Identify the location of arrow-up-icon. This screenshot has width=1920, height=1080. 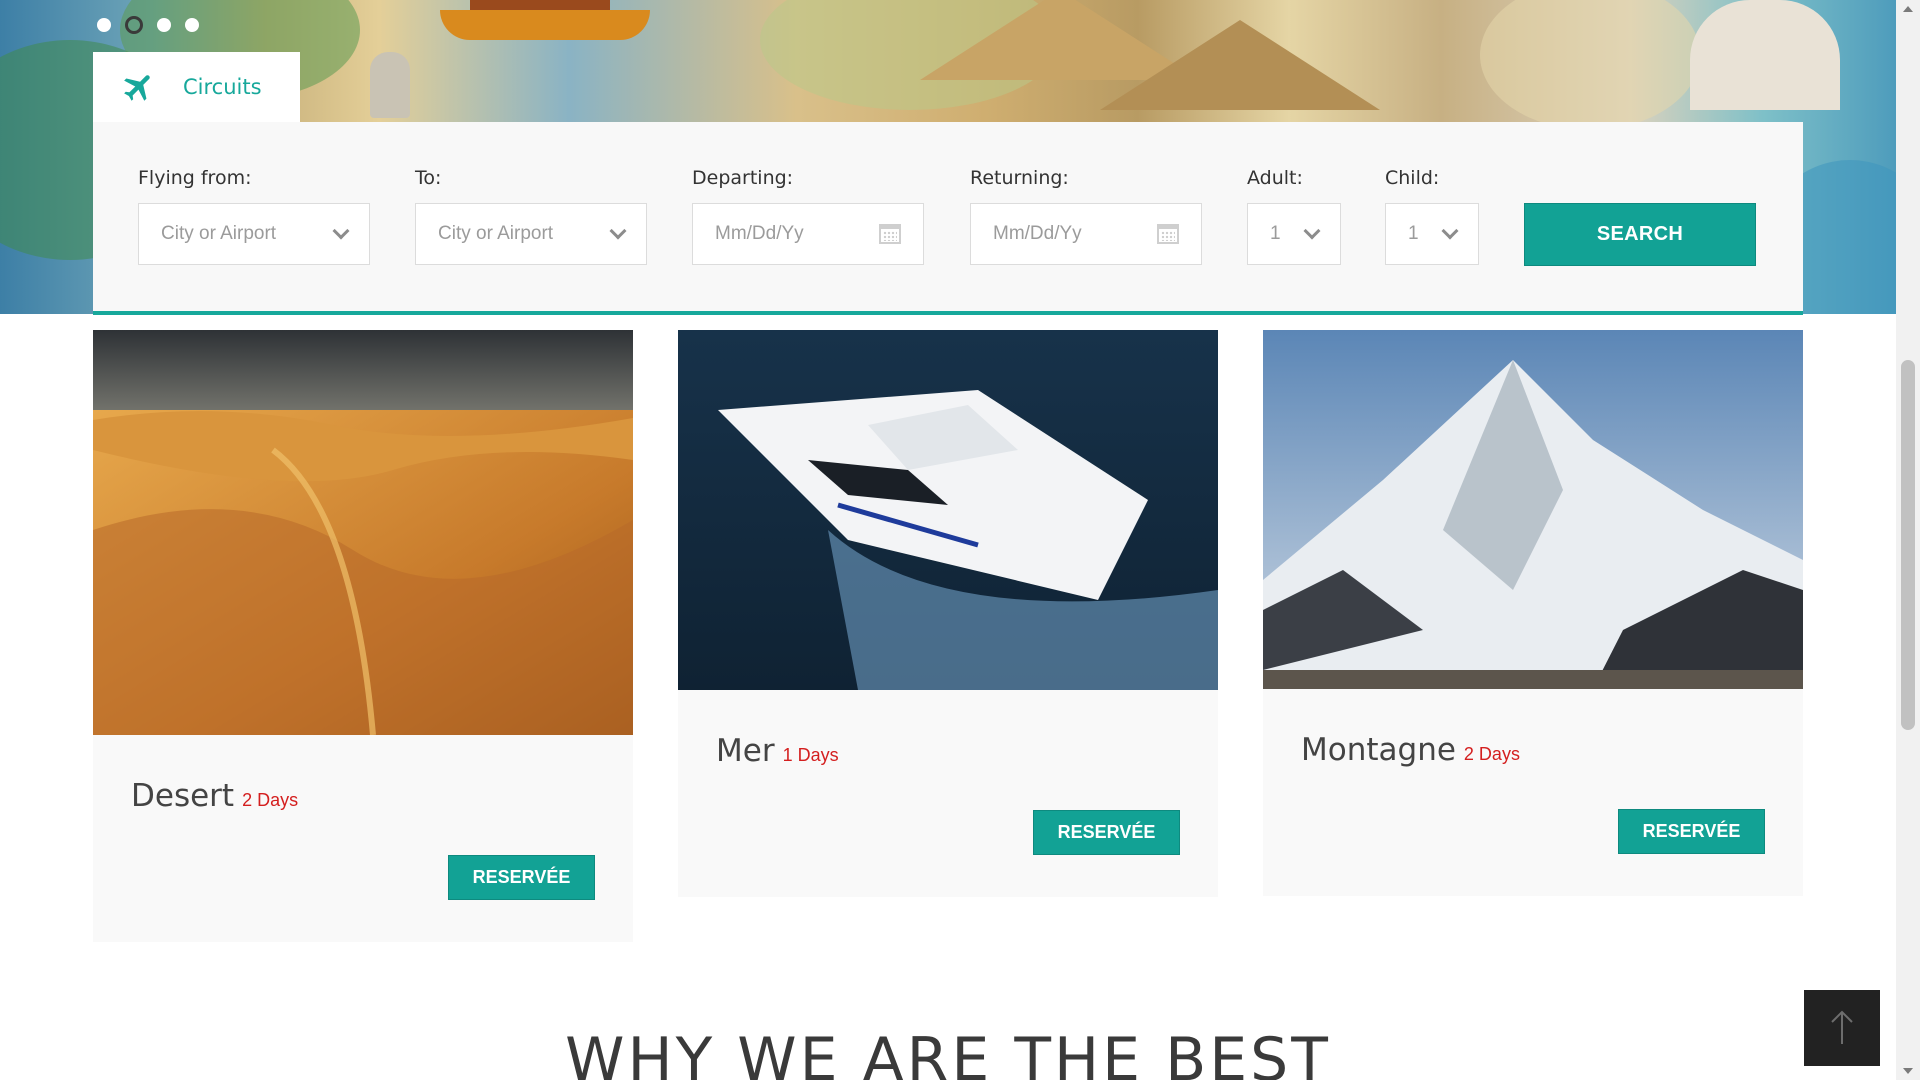
(1842, 1027).